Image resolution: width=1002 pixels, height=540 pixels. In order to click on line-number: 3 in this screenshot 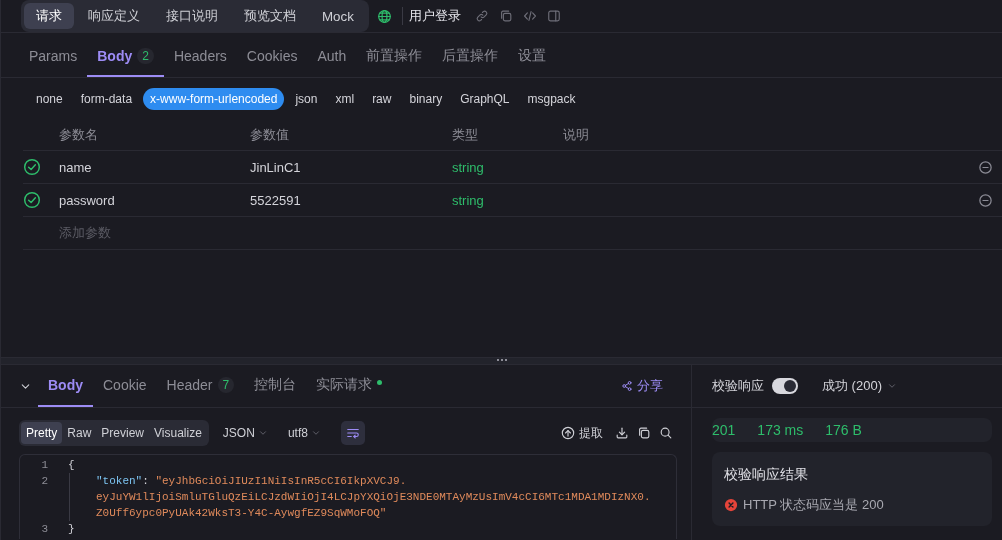, I will do `click(44, 529)`.